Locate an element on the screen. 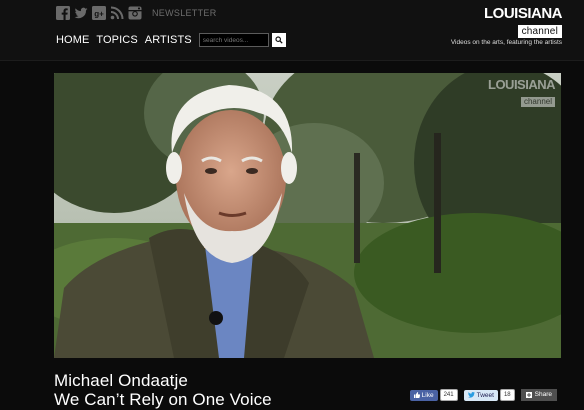 The image size is (584, 410). facebook-like-button: Like is located at coordinates (423, 395).